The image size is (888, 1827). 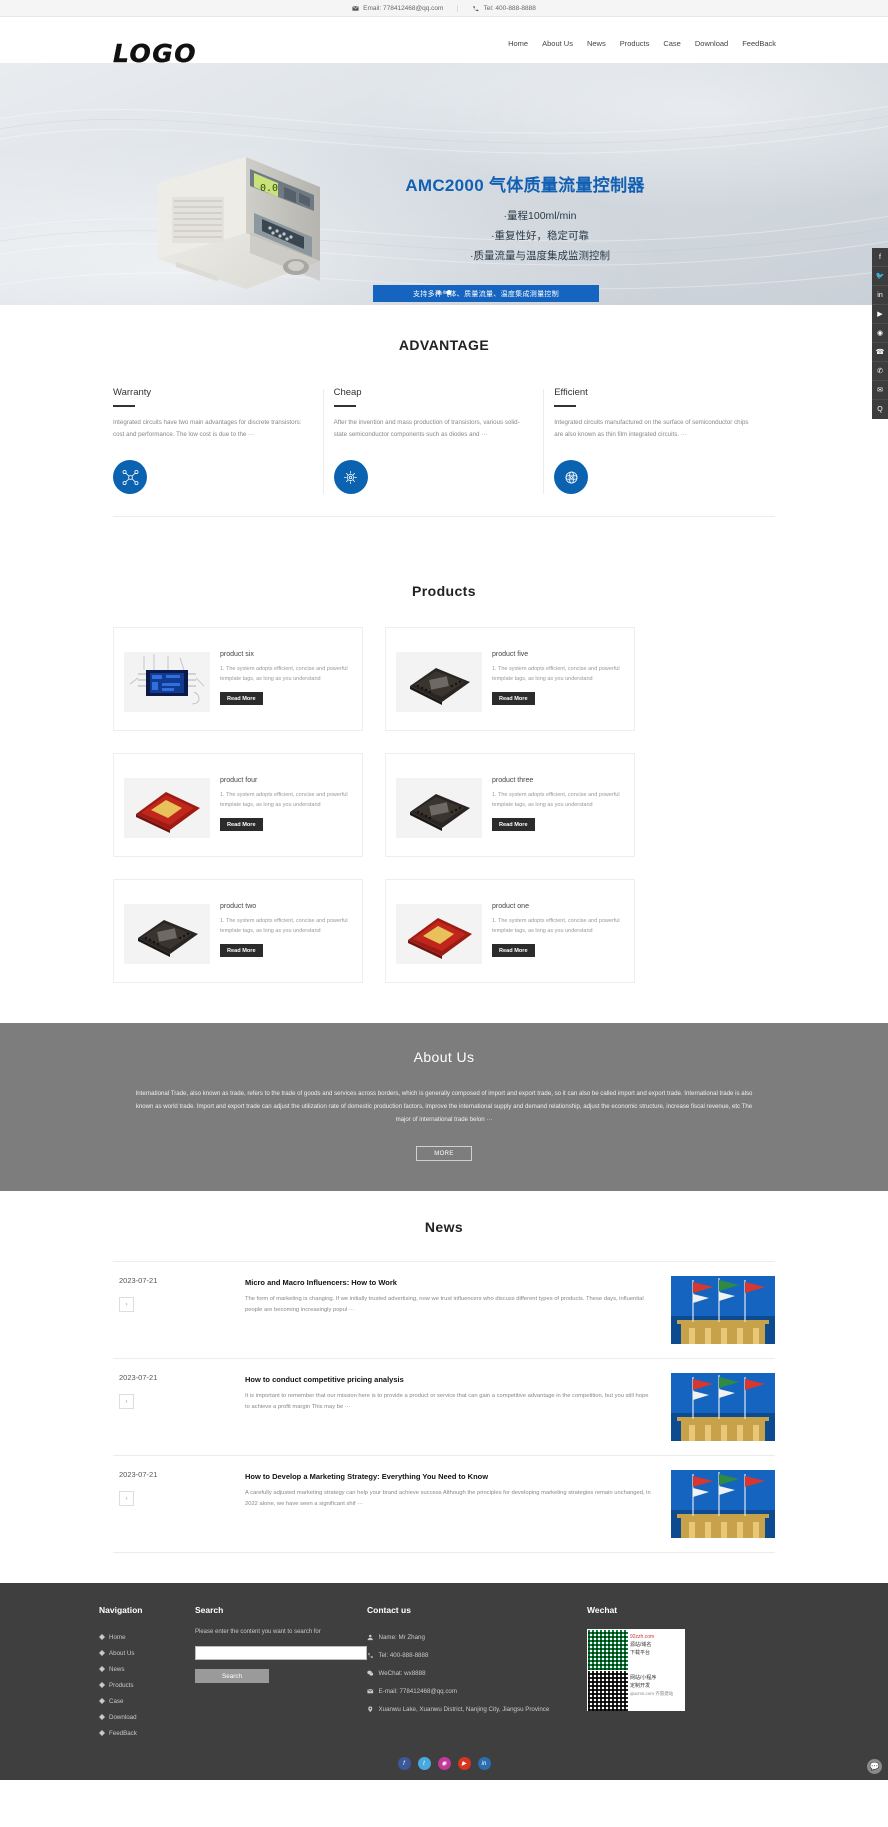 What do you see at coordinates (397, 8) in the screenshot?
I see `top-email: Email: 778412468@qq.com` at bounding box center [397, 8].